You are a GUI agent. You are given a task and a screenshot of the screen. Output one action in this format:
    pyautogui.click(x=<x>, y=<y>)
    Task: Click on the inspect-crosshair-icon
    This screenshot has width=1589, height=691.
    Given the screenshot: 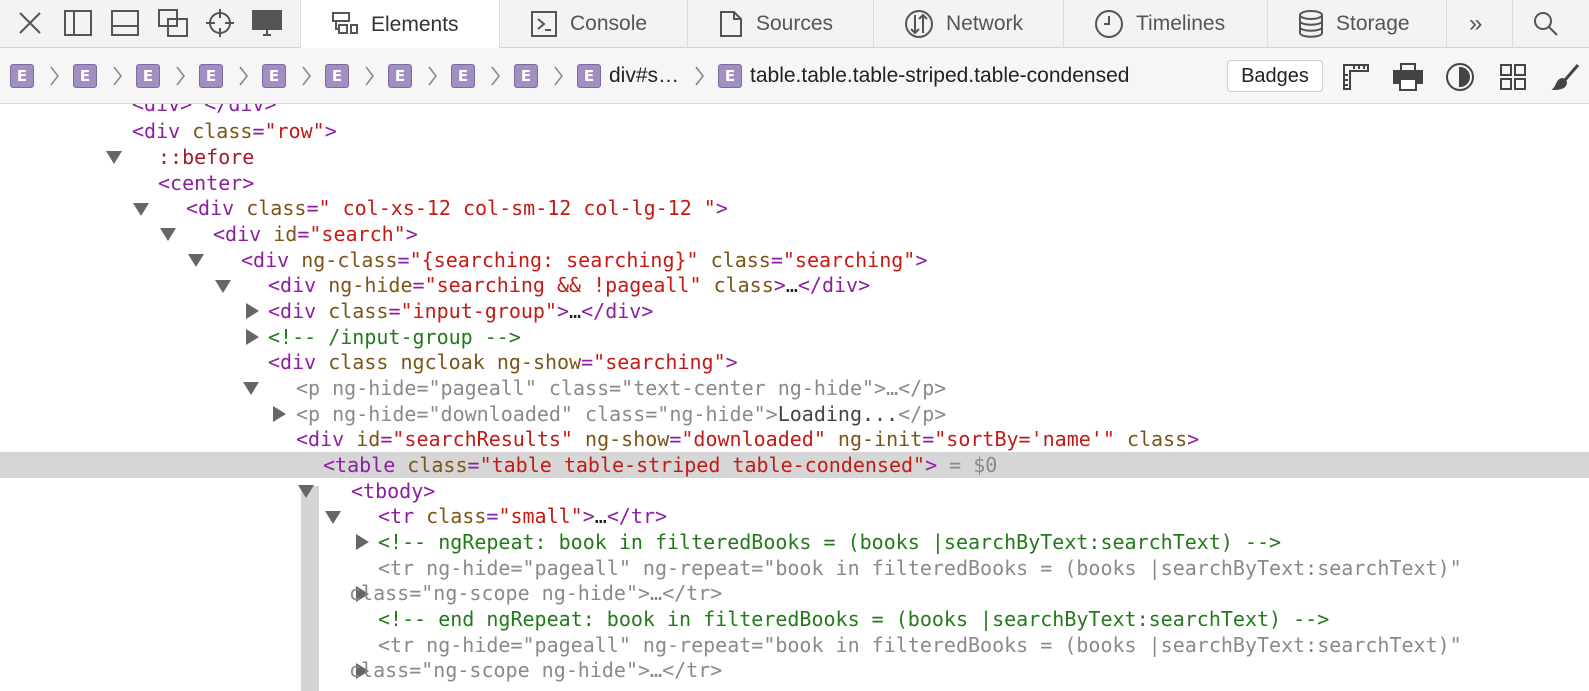 What is the action you would take?
    pyautogui.click(x=220, y=23)
    